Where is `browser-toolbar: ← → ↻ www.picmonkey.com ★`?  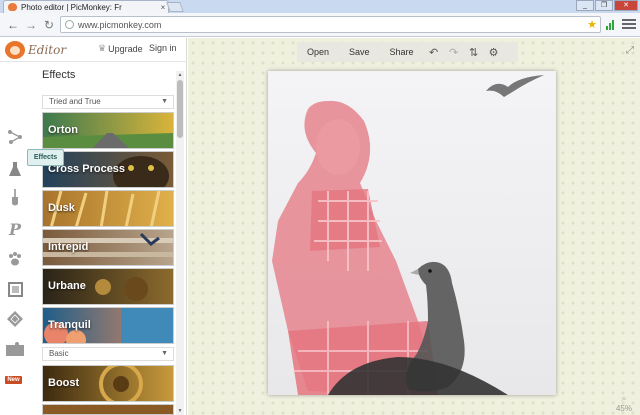
browser-toolbar: ← → ↻ www.picmonkey.com ★ is located at coordinates (320, 25).